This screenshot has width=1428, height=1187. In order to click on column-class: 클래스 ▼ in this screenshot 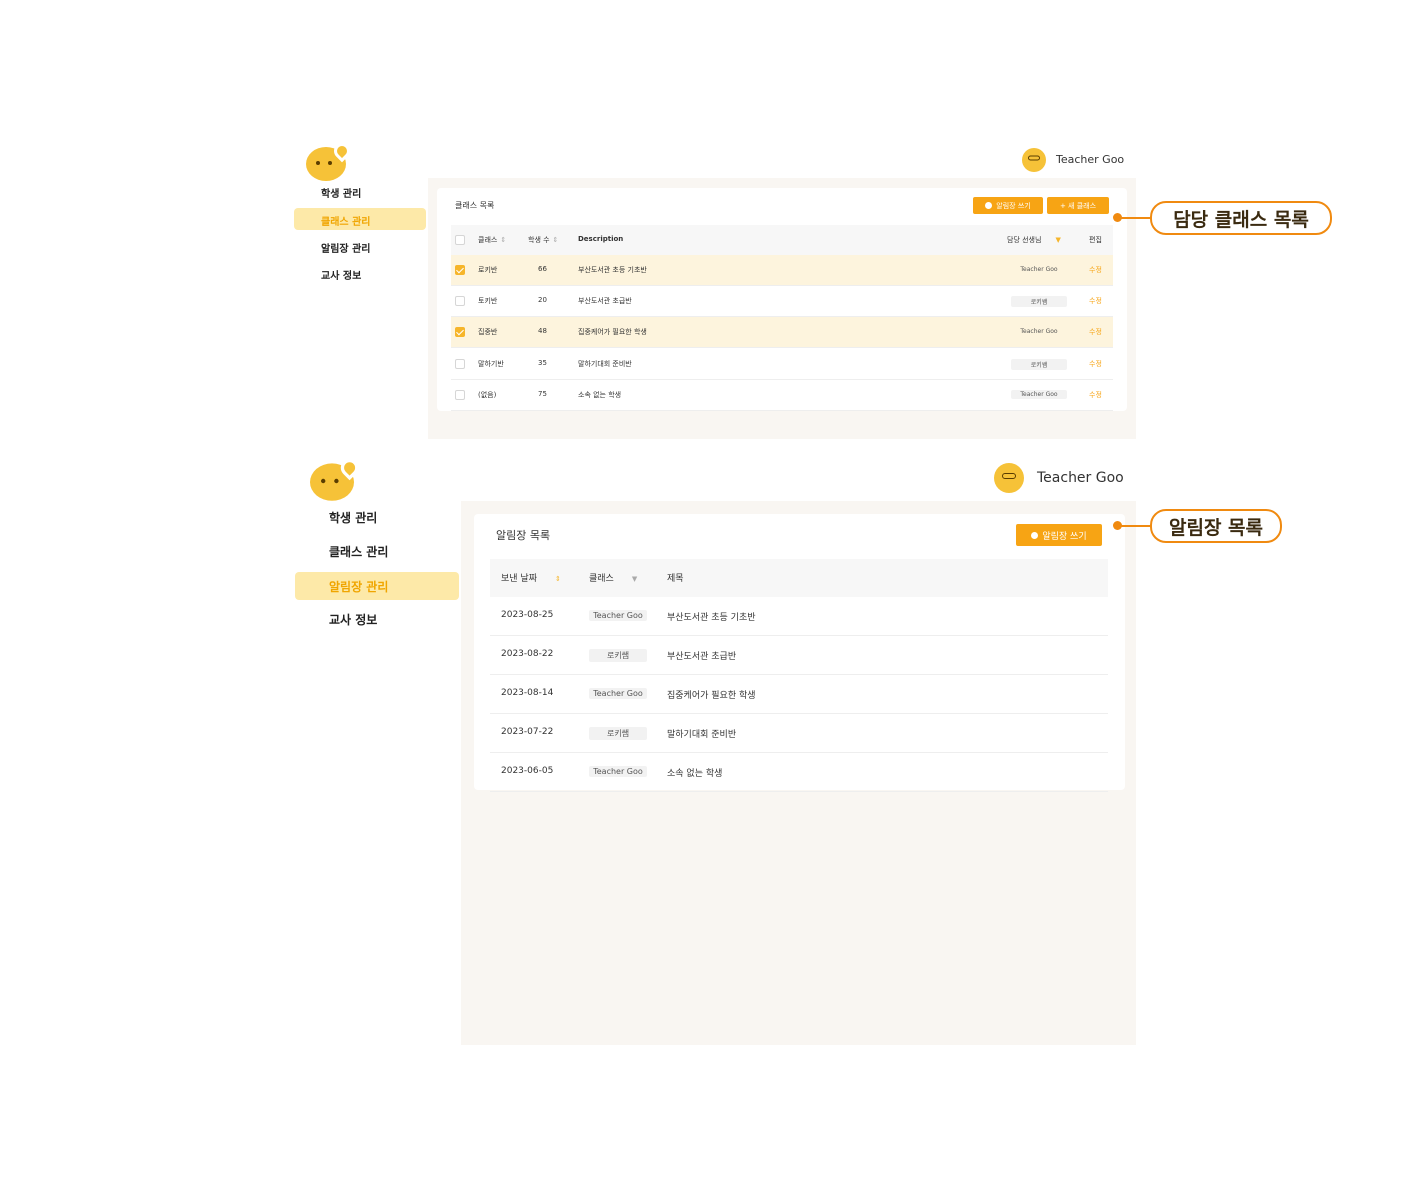, I will do `click(613, 577)`.